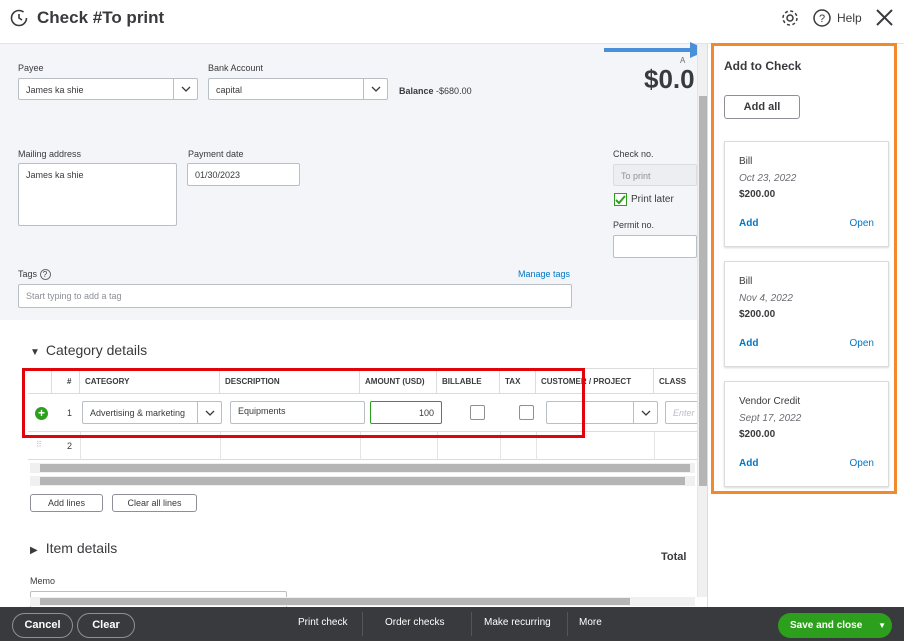 This screenshot has height=641, width=904. I want to click on permit-no-label: Permit no., so click(634, 225).